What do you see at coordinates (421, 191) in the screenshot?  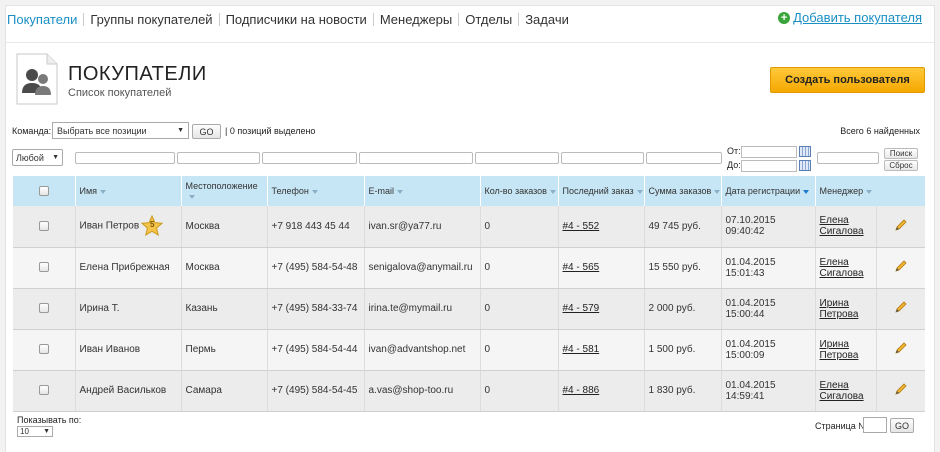 I see `column-header-email: E-mail` at bounding box center [421, 191].